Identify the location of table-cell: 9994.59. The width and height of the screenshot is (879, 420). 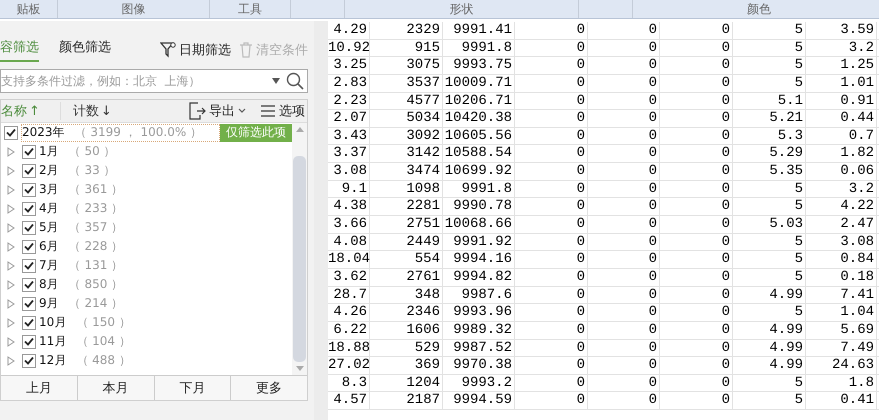
(479, 401).